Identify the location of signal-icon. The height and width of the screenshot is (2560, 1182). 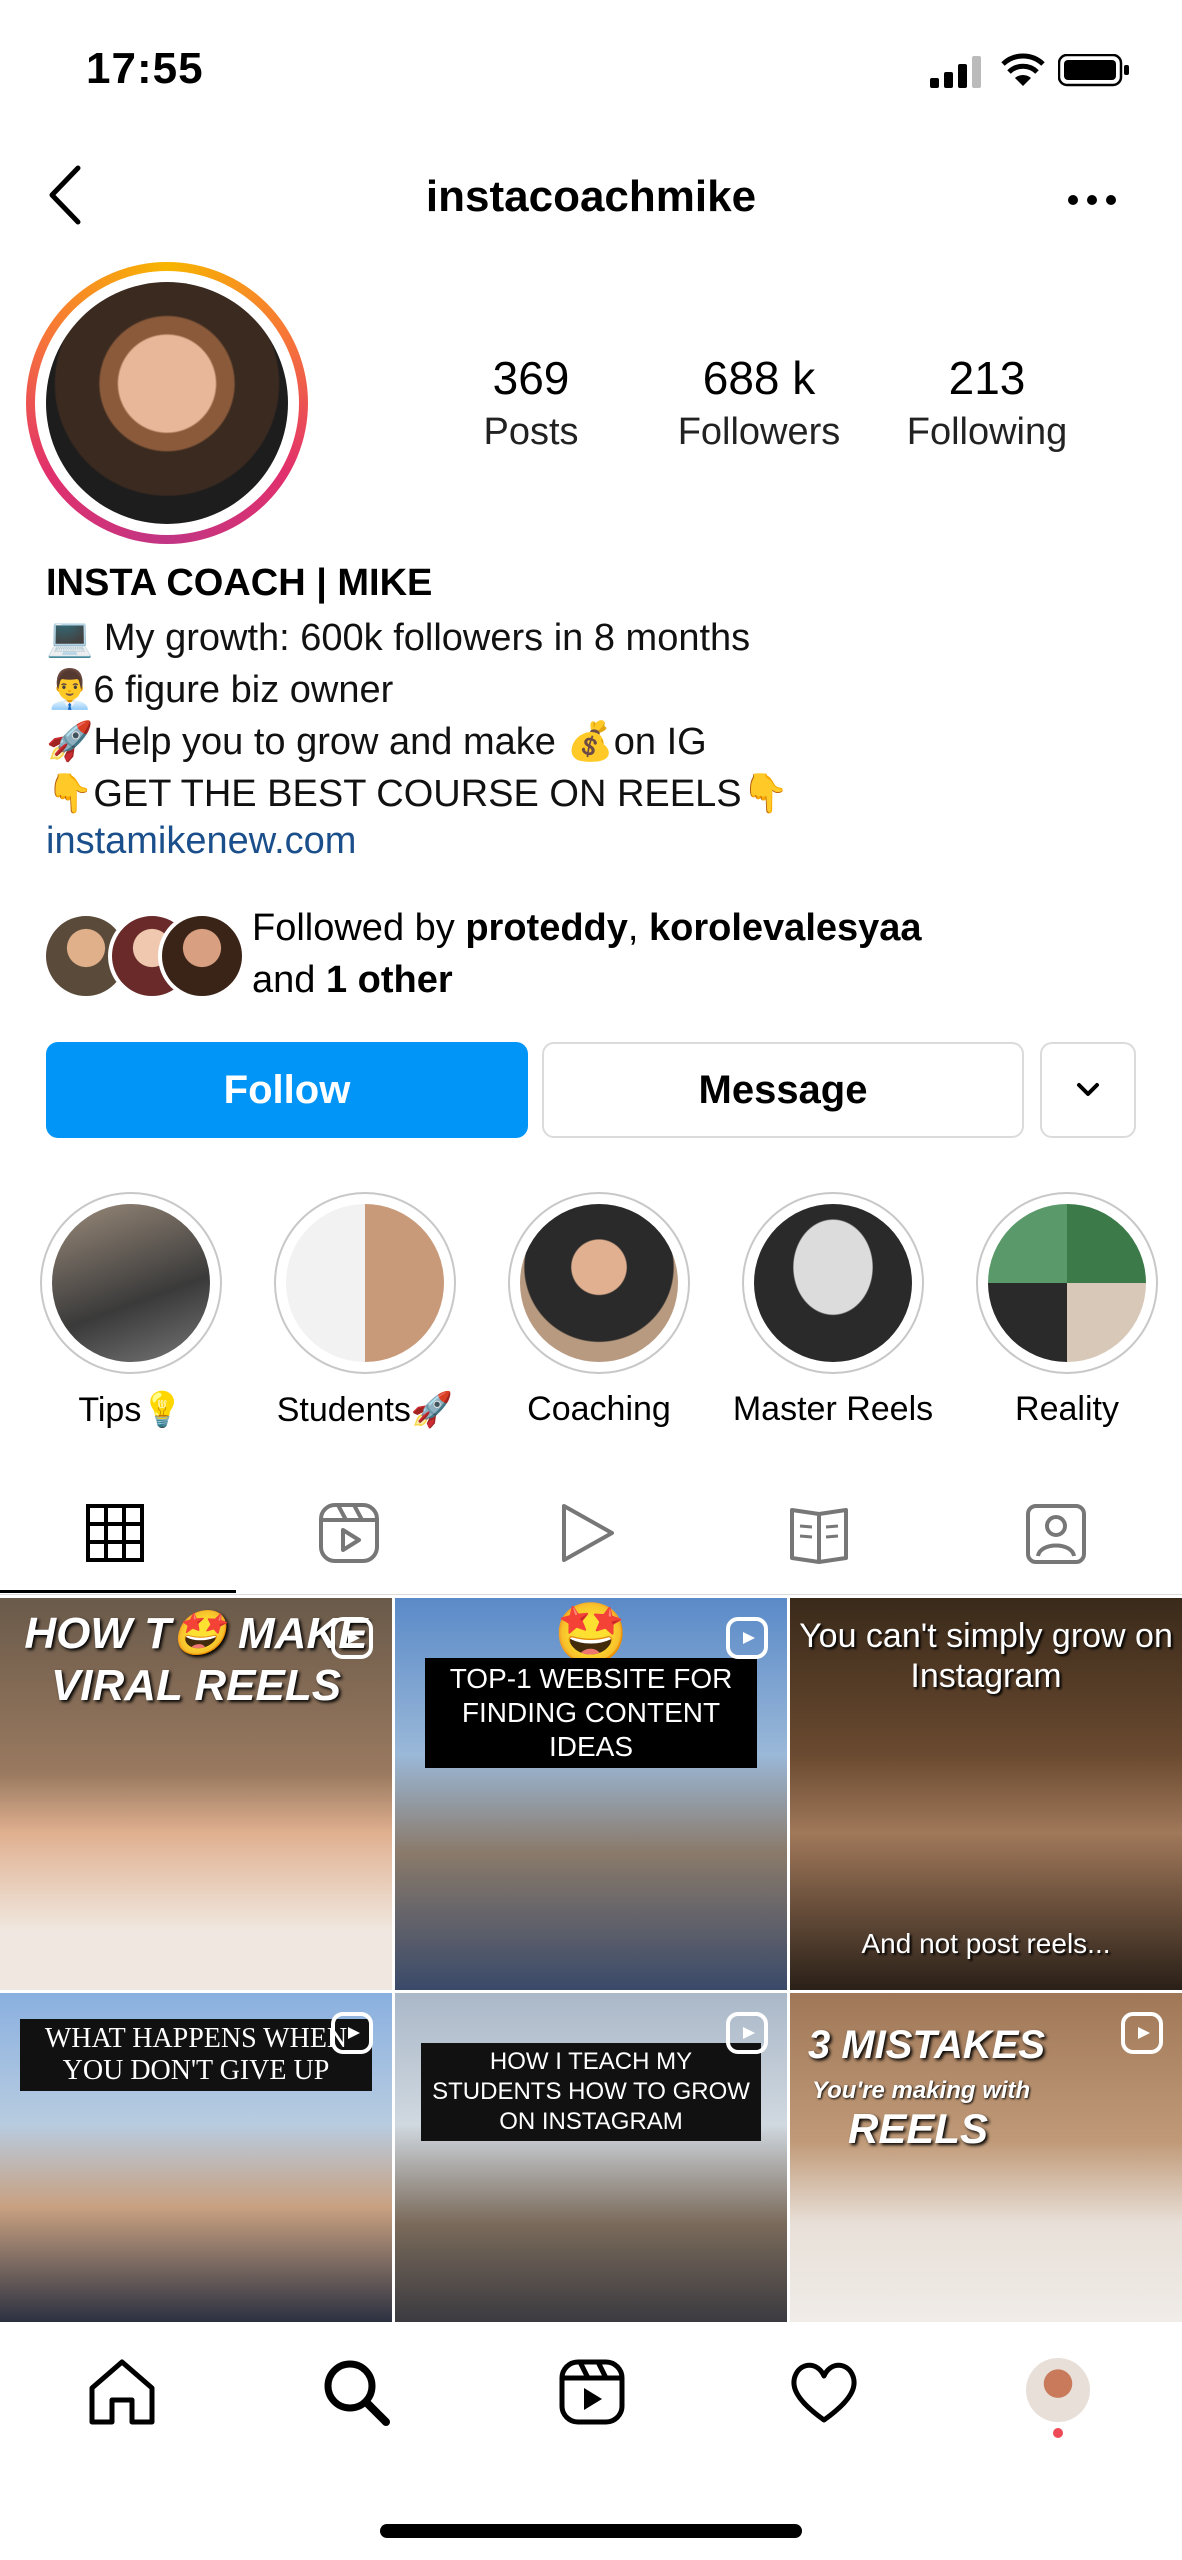
(955, 72).